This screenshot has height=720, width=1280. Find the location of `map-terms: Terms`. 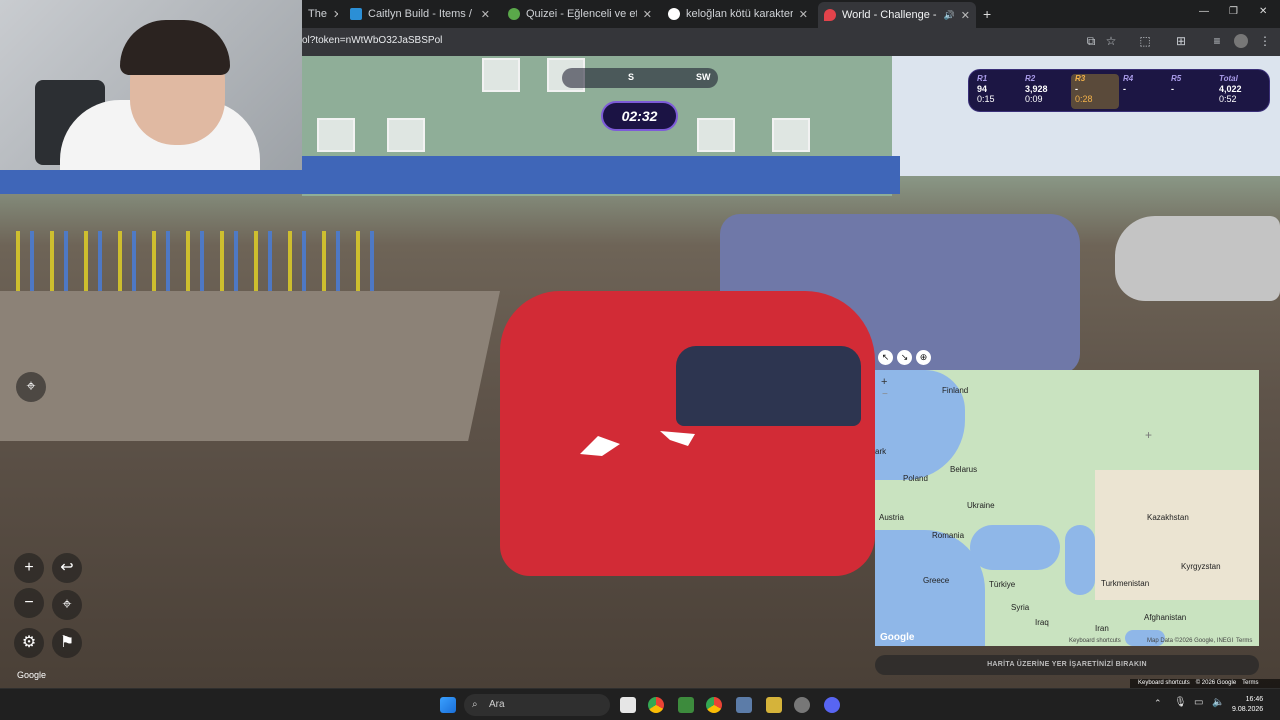

map-terms: Terms is located at coordinates (1244, 641).